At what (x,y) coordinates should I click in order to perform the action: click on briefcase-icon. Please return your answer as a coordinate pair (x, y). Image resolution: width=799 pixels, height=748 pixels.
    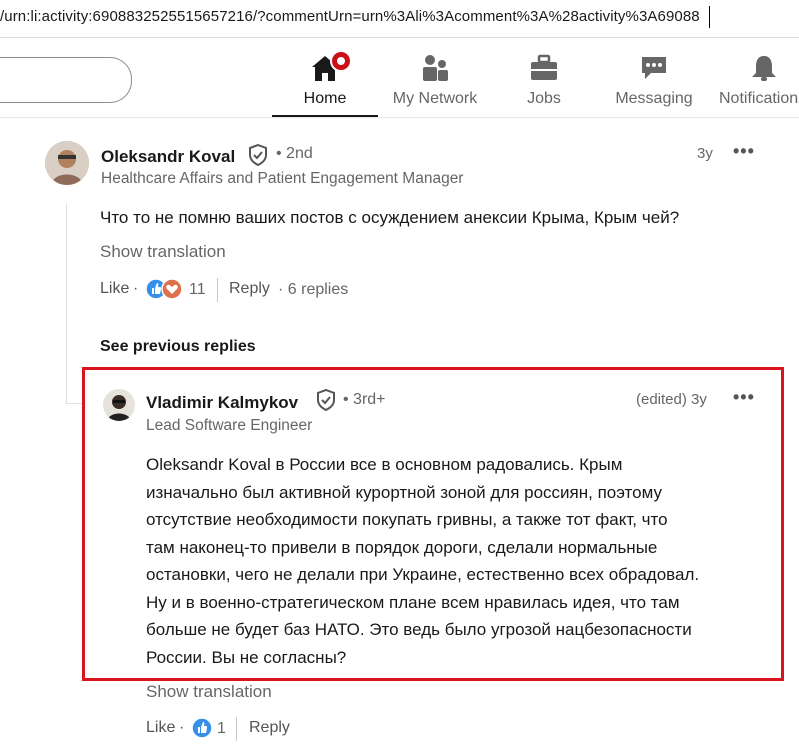
    Looking at the image, I should click on (544, 70).